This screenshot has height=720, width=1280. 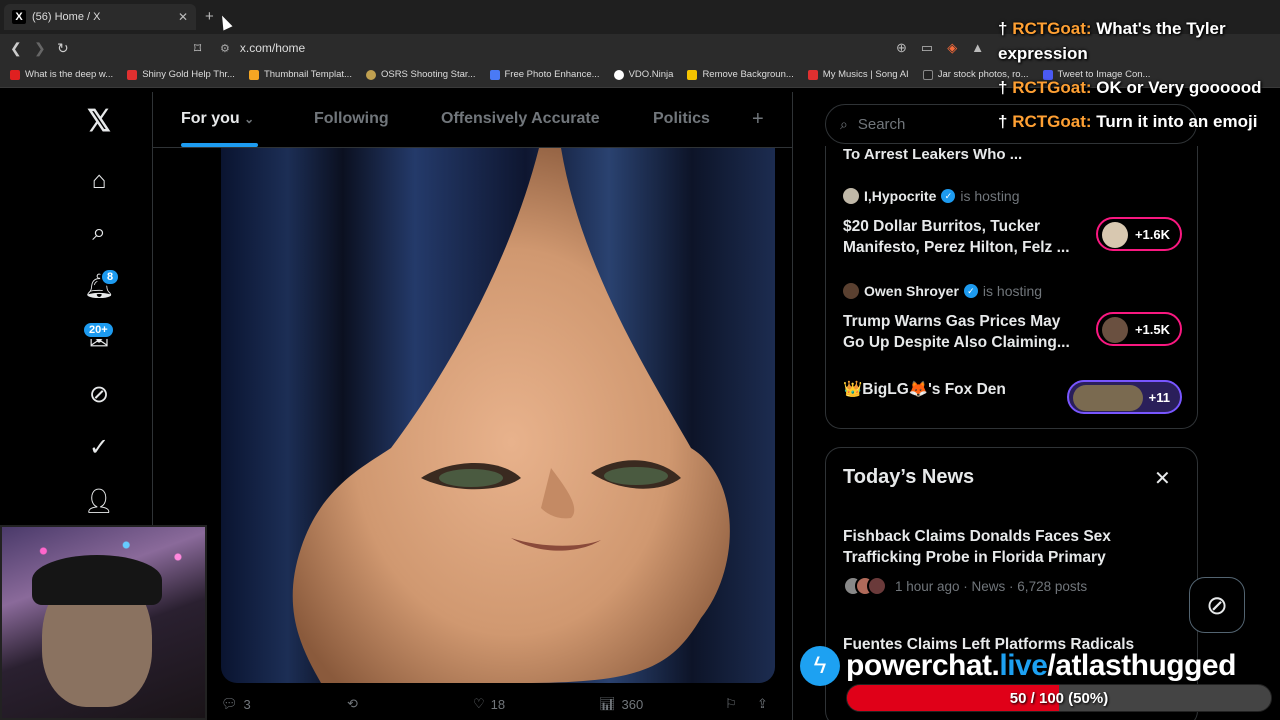 I want to click on notifications-badge: 8, so click(x=110, y=277).